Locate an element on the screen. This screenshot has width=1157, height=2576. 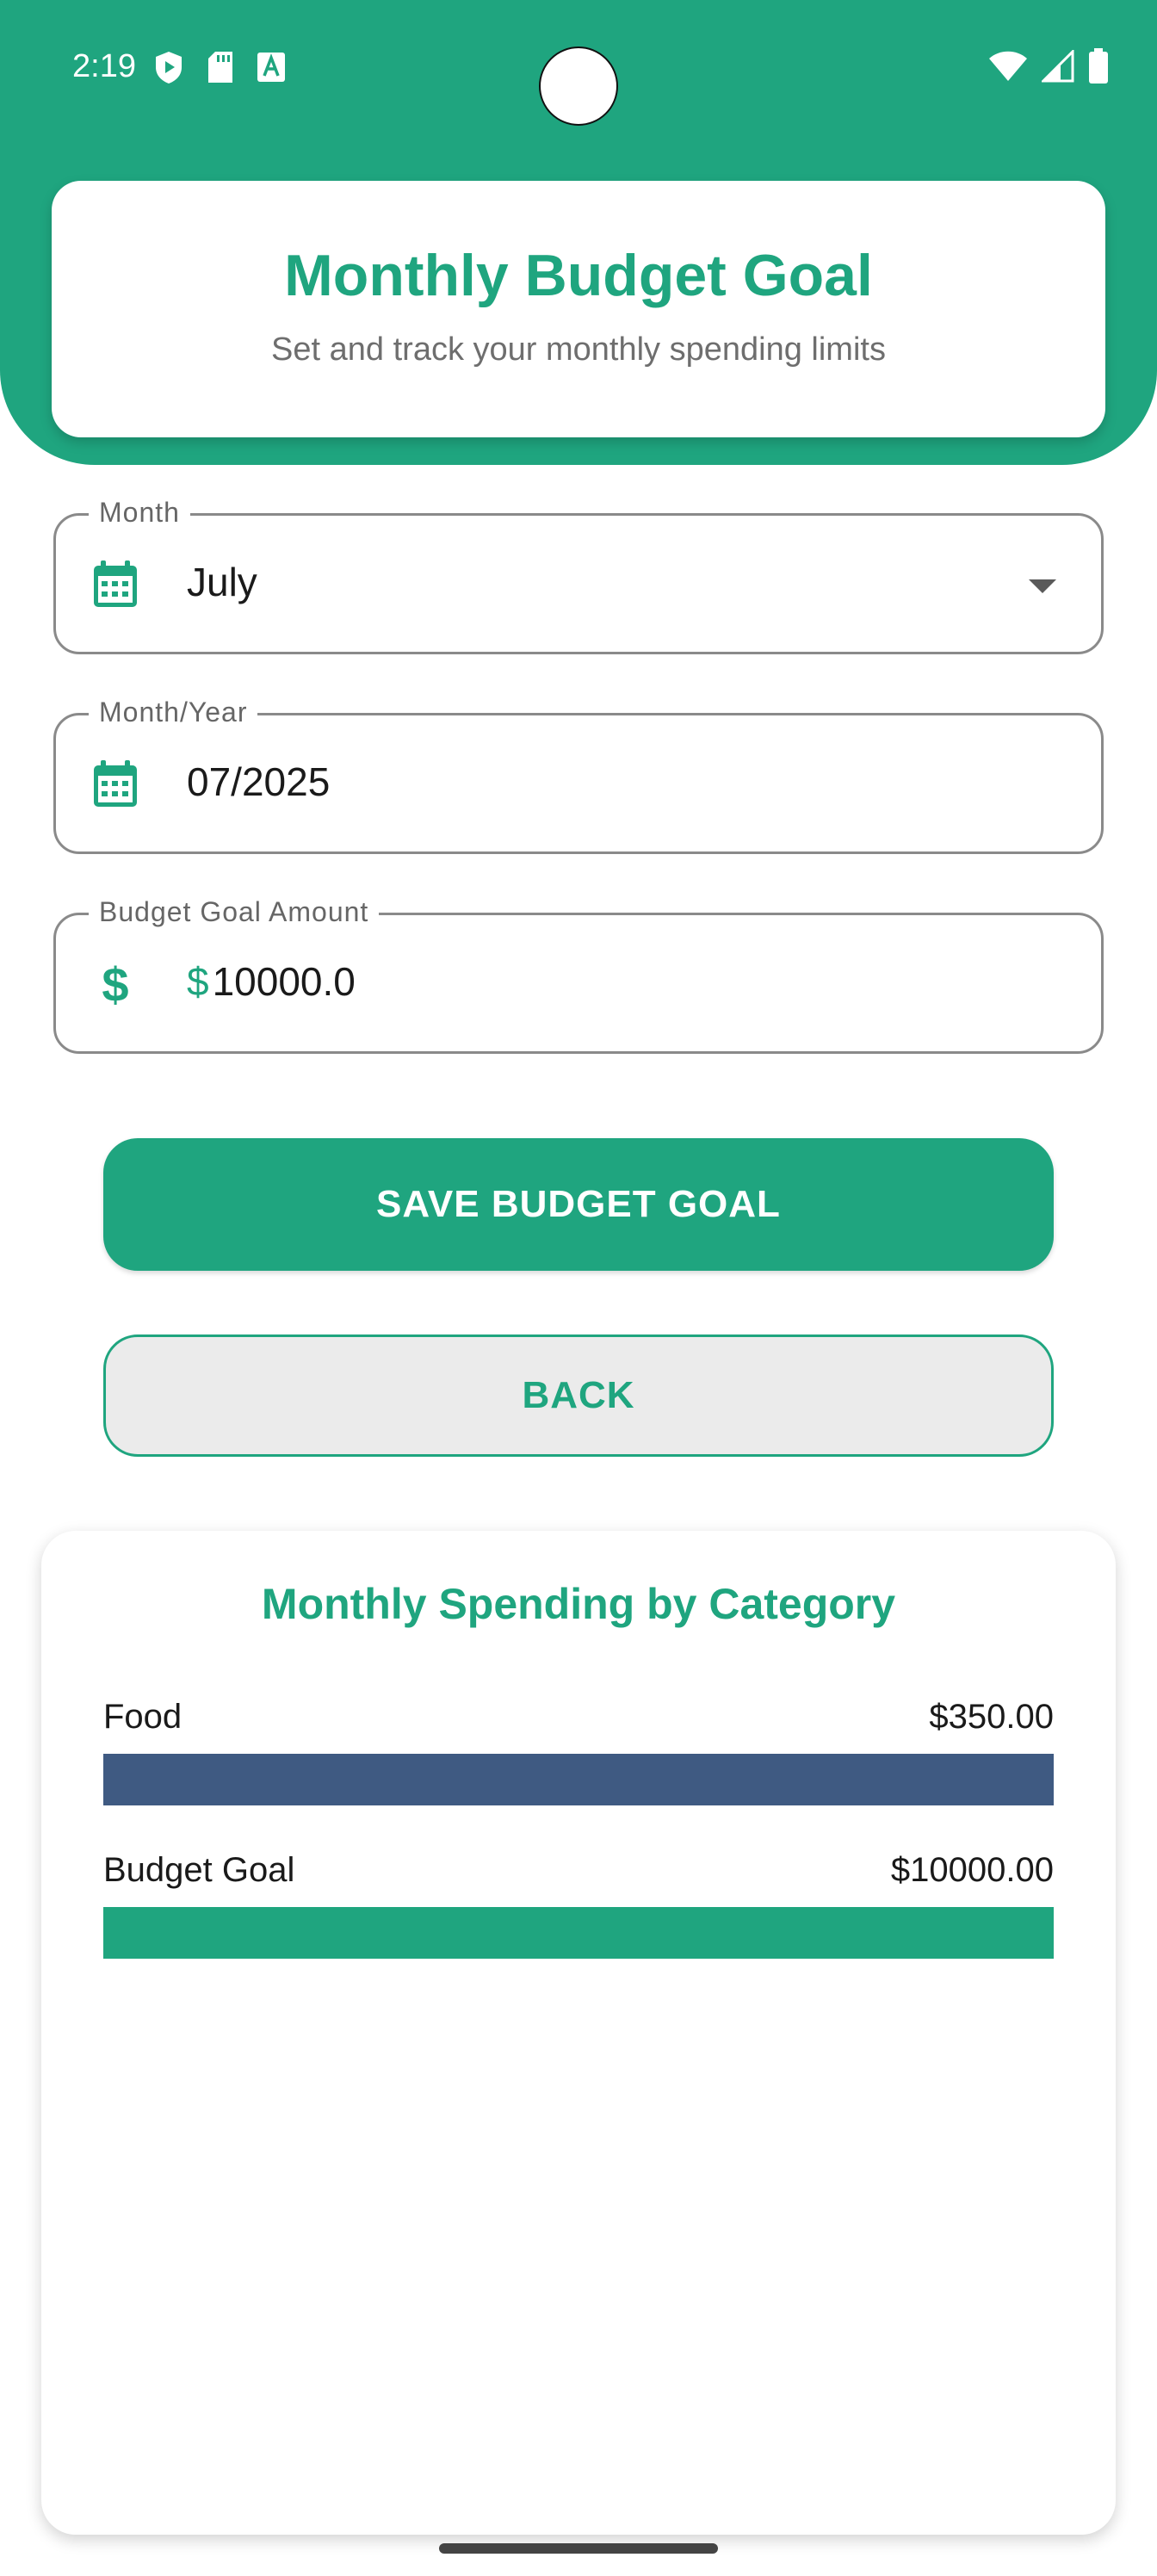
wifi-icon is located at coordinates (1008, 66).